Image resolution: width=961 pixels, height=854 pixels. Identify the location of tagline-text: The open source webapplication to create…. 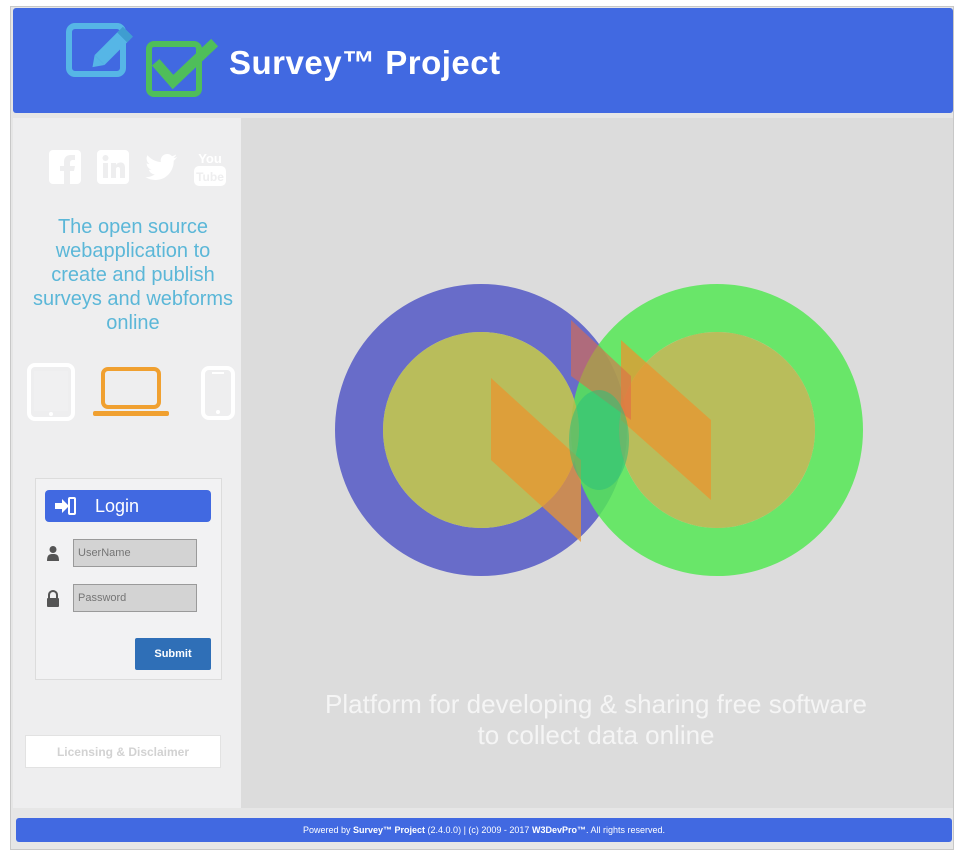
(133, 275).